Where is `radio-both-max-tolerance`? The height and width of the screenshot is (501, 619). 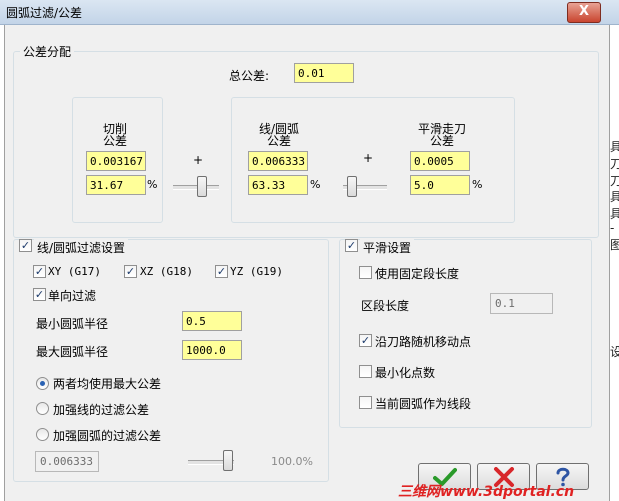 radio-both-max-tolerance is located at coordinates (42, 383).